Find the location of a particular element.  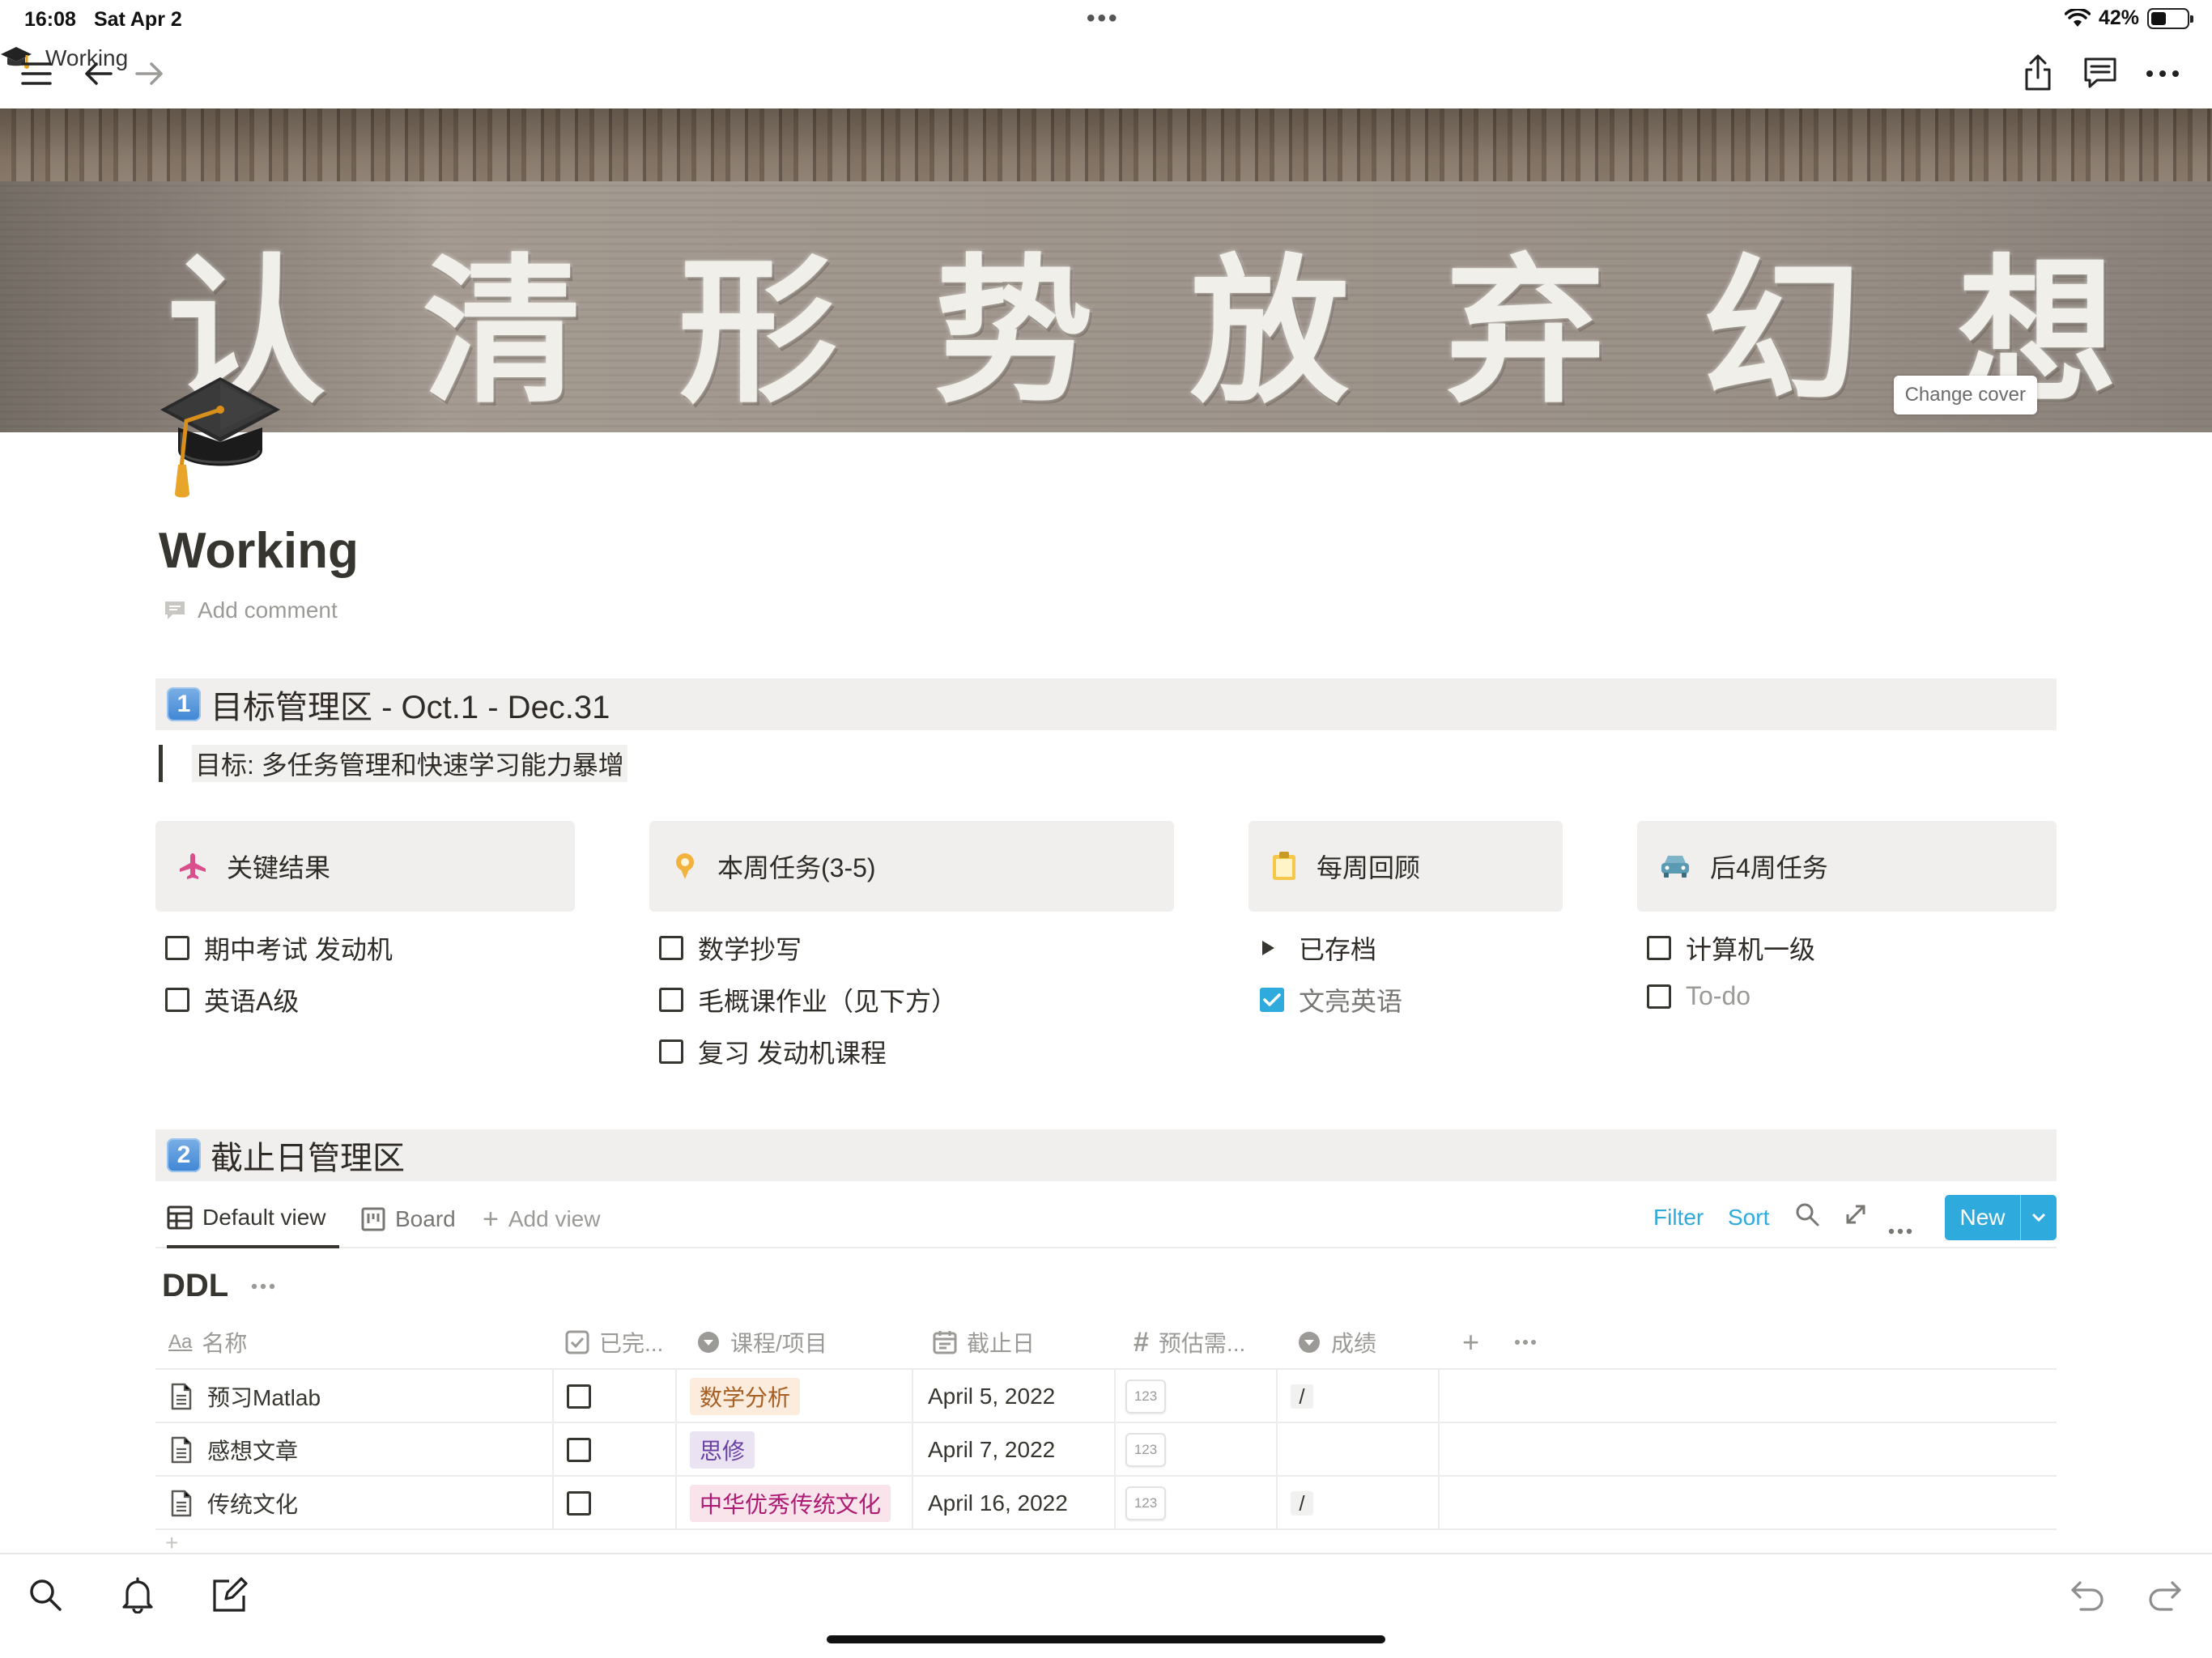

todo-item: 数学抄写 is located at coordinates (731, 948).